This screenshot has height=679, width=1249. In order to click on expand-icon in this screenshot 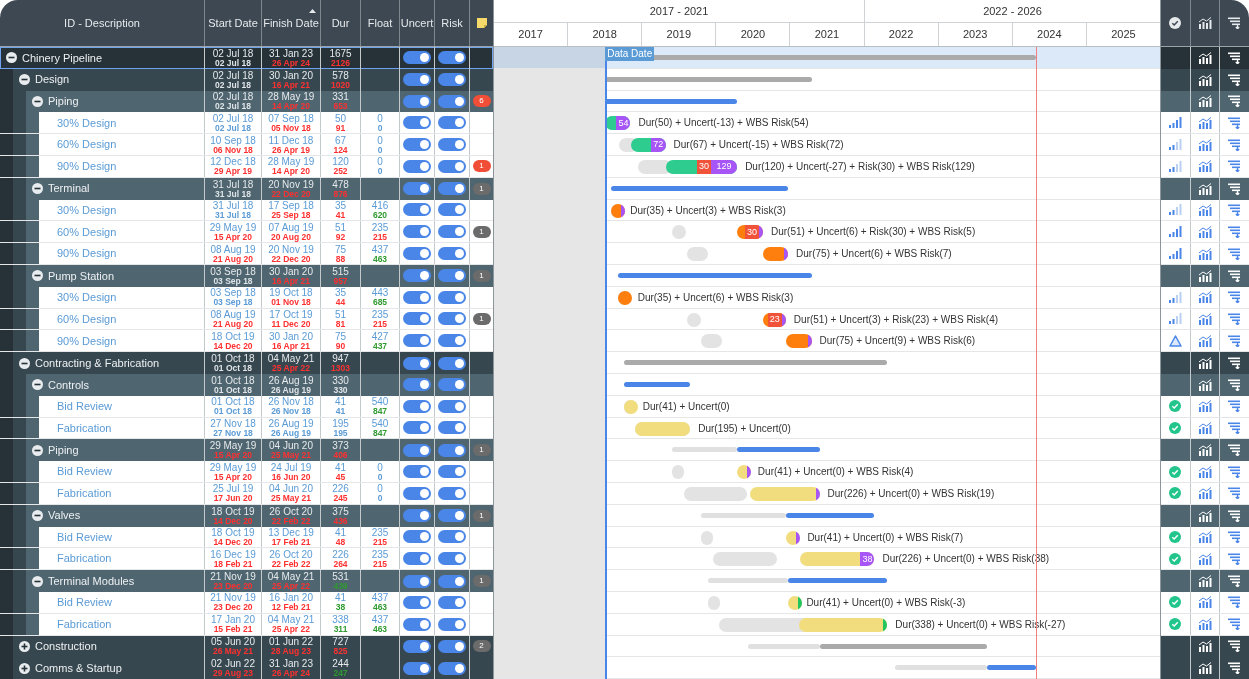, I will do `click(24, 668)`.